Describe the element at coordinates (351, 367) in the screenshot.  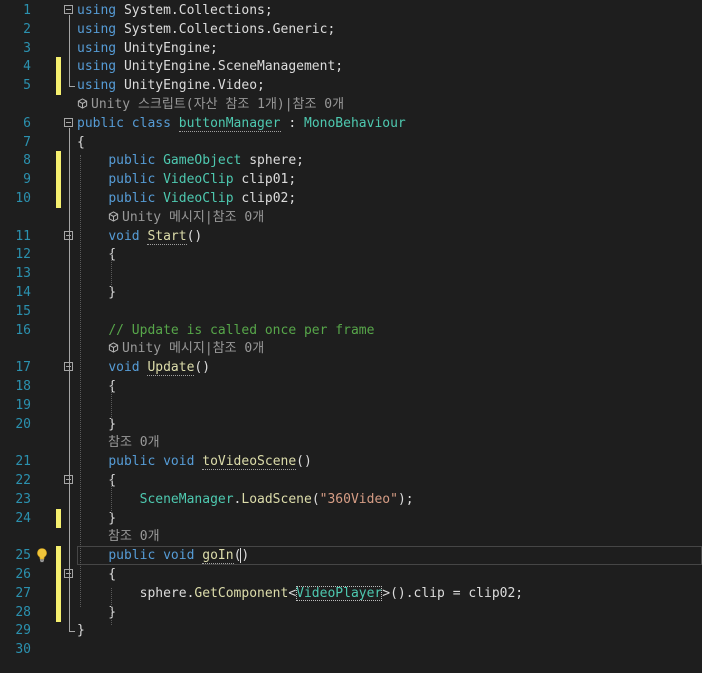
I see `code-line: 17 void Update()` at that location.